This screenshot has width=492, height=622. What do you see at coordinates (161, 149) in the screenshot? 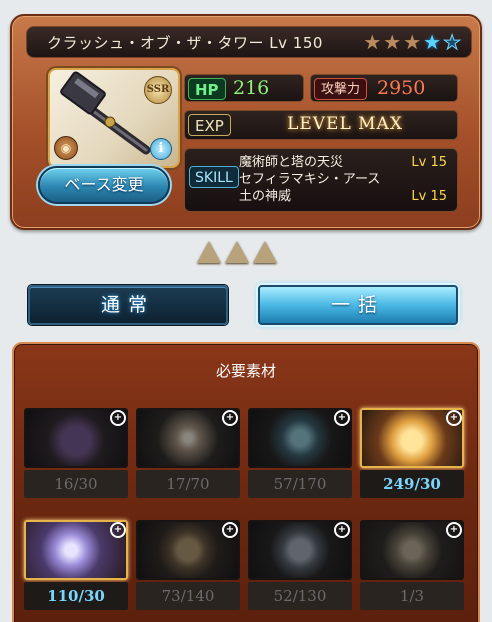
I see `info-icon: i` at bounding box center [161, 149].